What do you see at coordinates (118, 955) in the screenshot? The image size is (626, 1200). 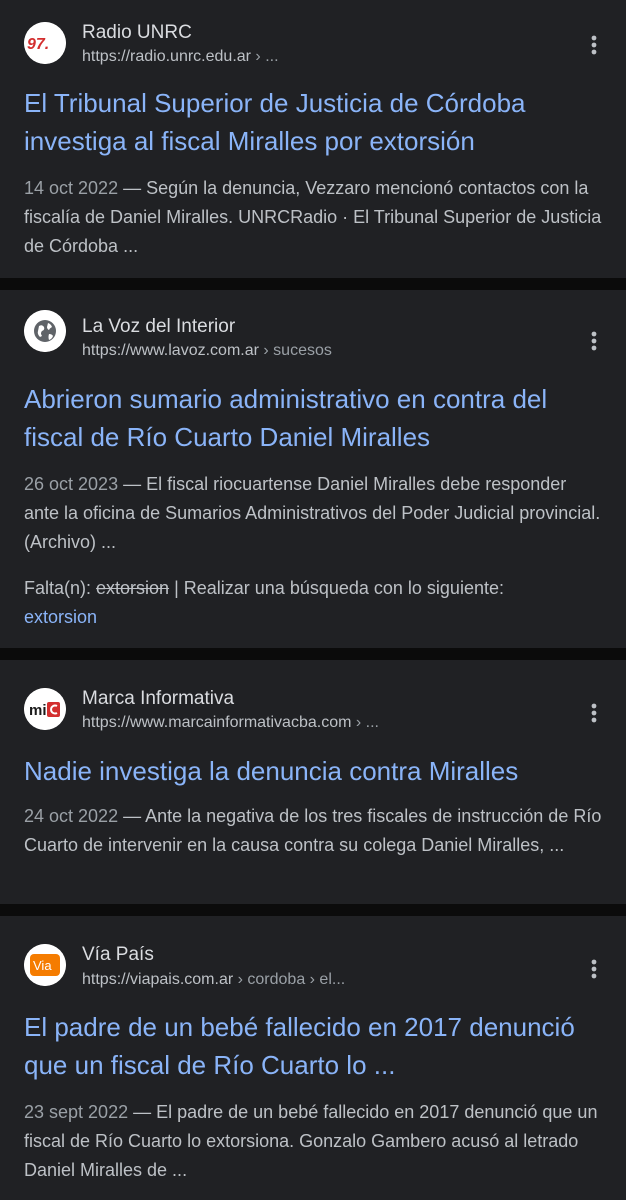 I see `site-name: Vía País` at bounding box center [118, 955].